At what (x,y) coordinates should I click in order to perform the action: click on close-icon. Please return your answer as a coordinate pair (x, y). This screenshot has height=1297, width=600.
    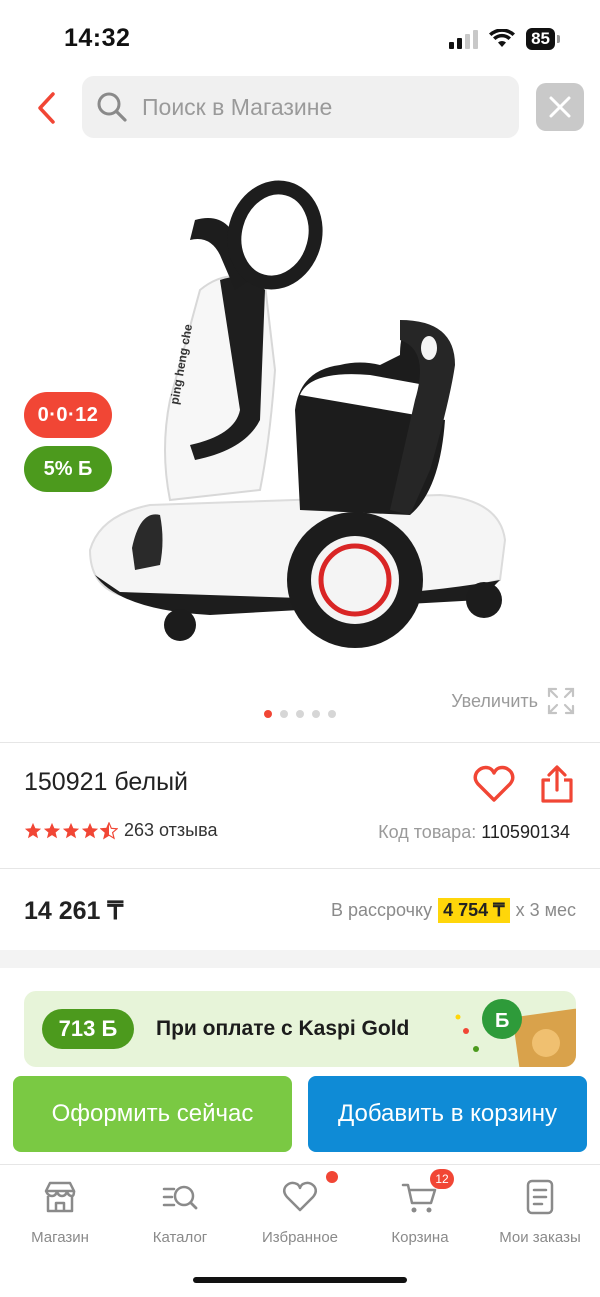
    Looking at the image, I should click on (560, 107).